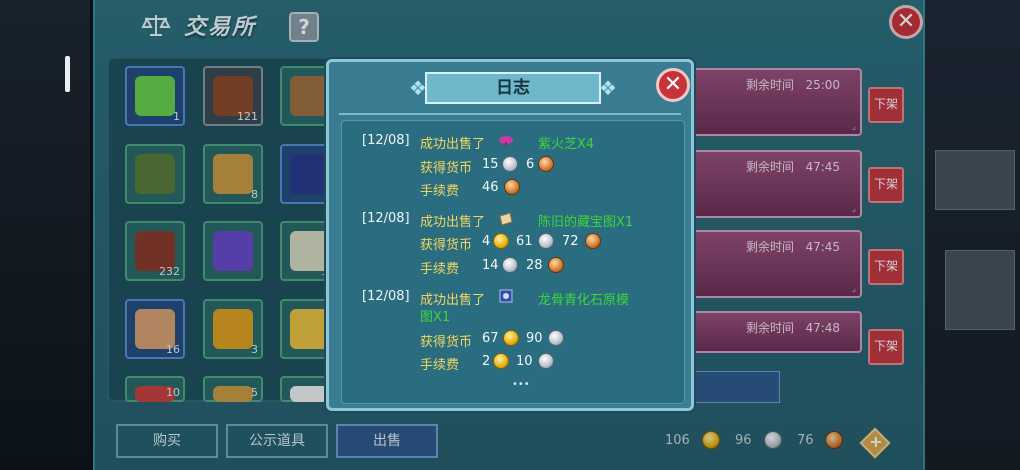 The image size is (1020, 470). Describe the element at coordinates (510, 114) in the screenshot. I see `divider` at that location.